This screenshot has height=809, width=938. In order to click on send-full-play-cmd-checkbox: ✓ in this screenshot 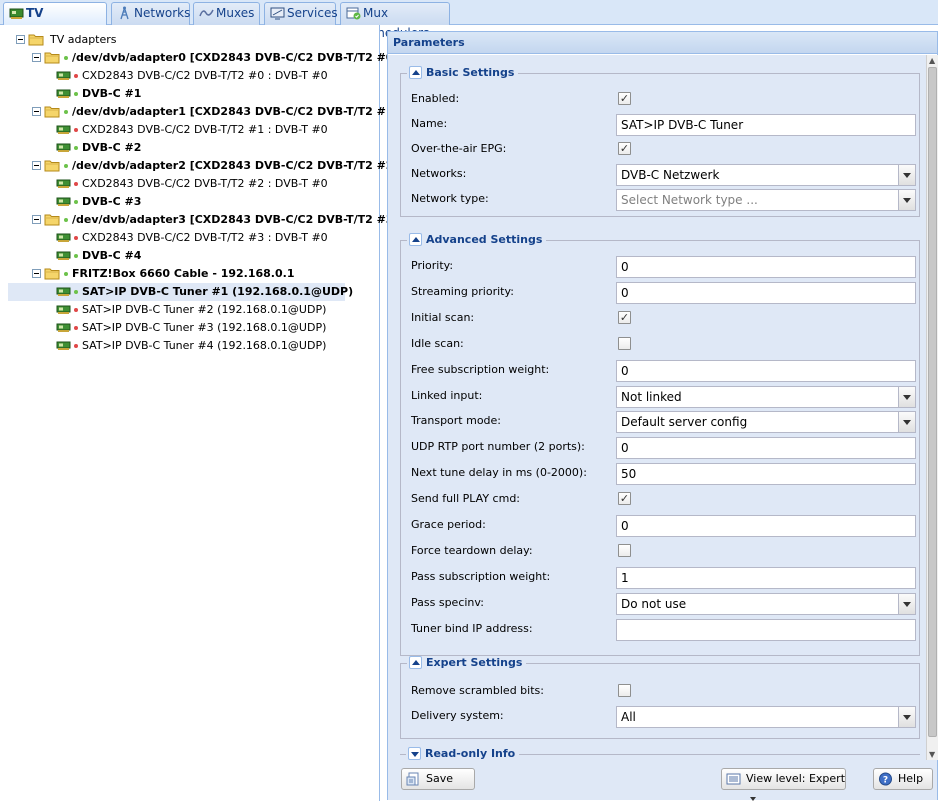, I will do `click(624, 499)`.